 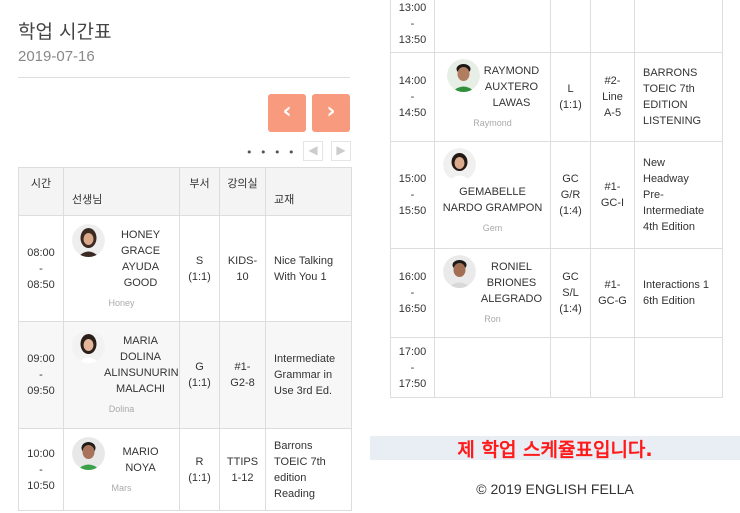 What do you see at coordinates (412, 211) in the screenshot?
I see `end-time: 15:50` at bounding box center [412, 211].